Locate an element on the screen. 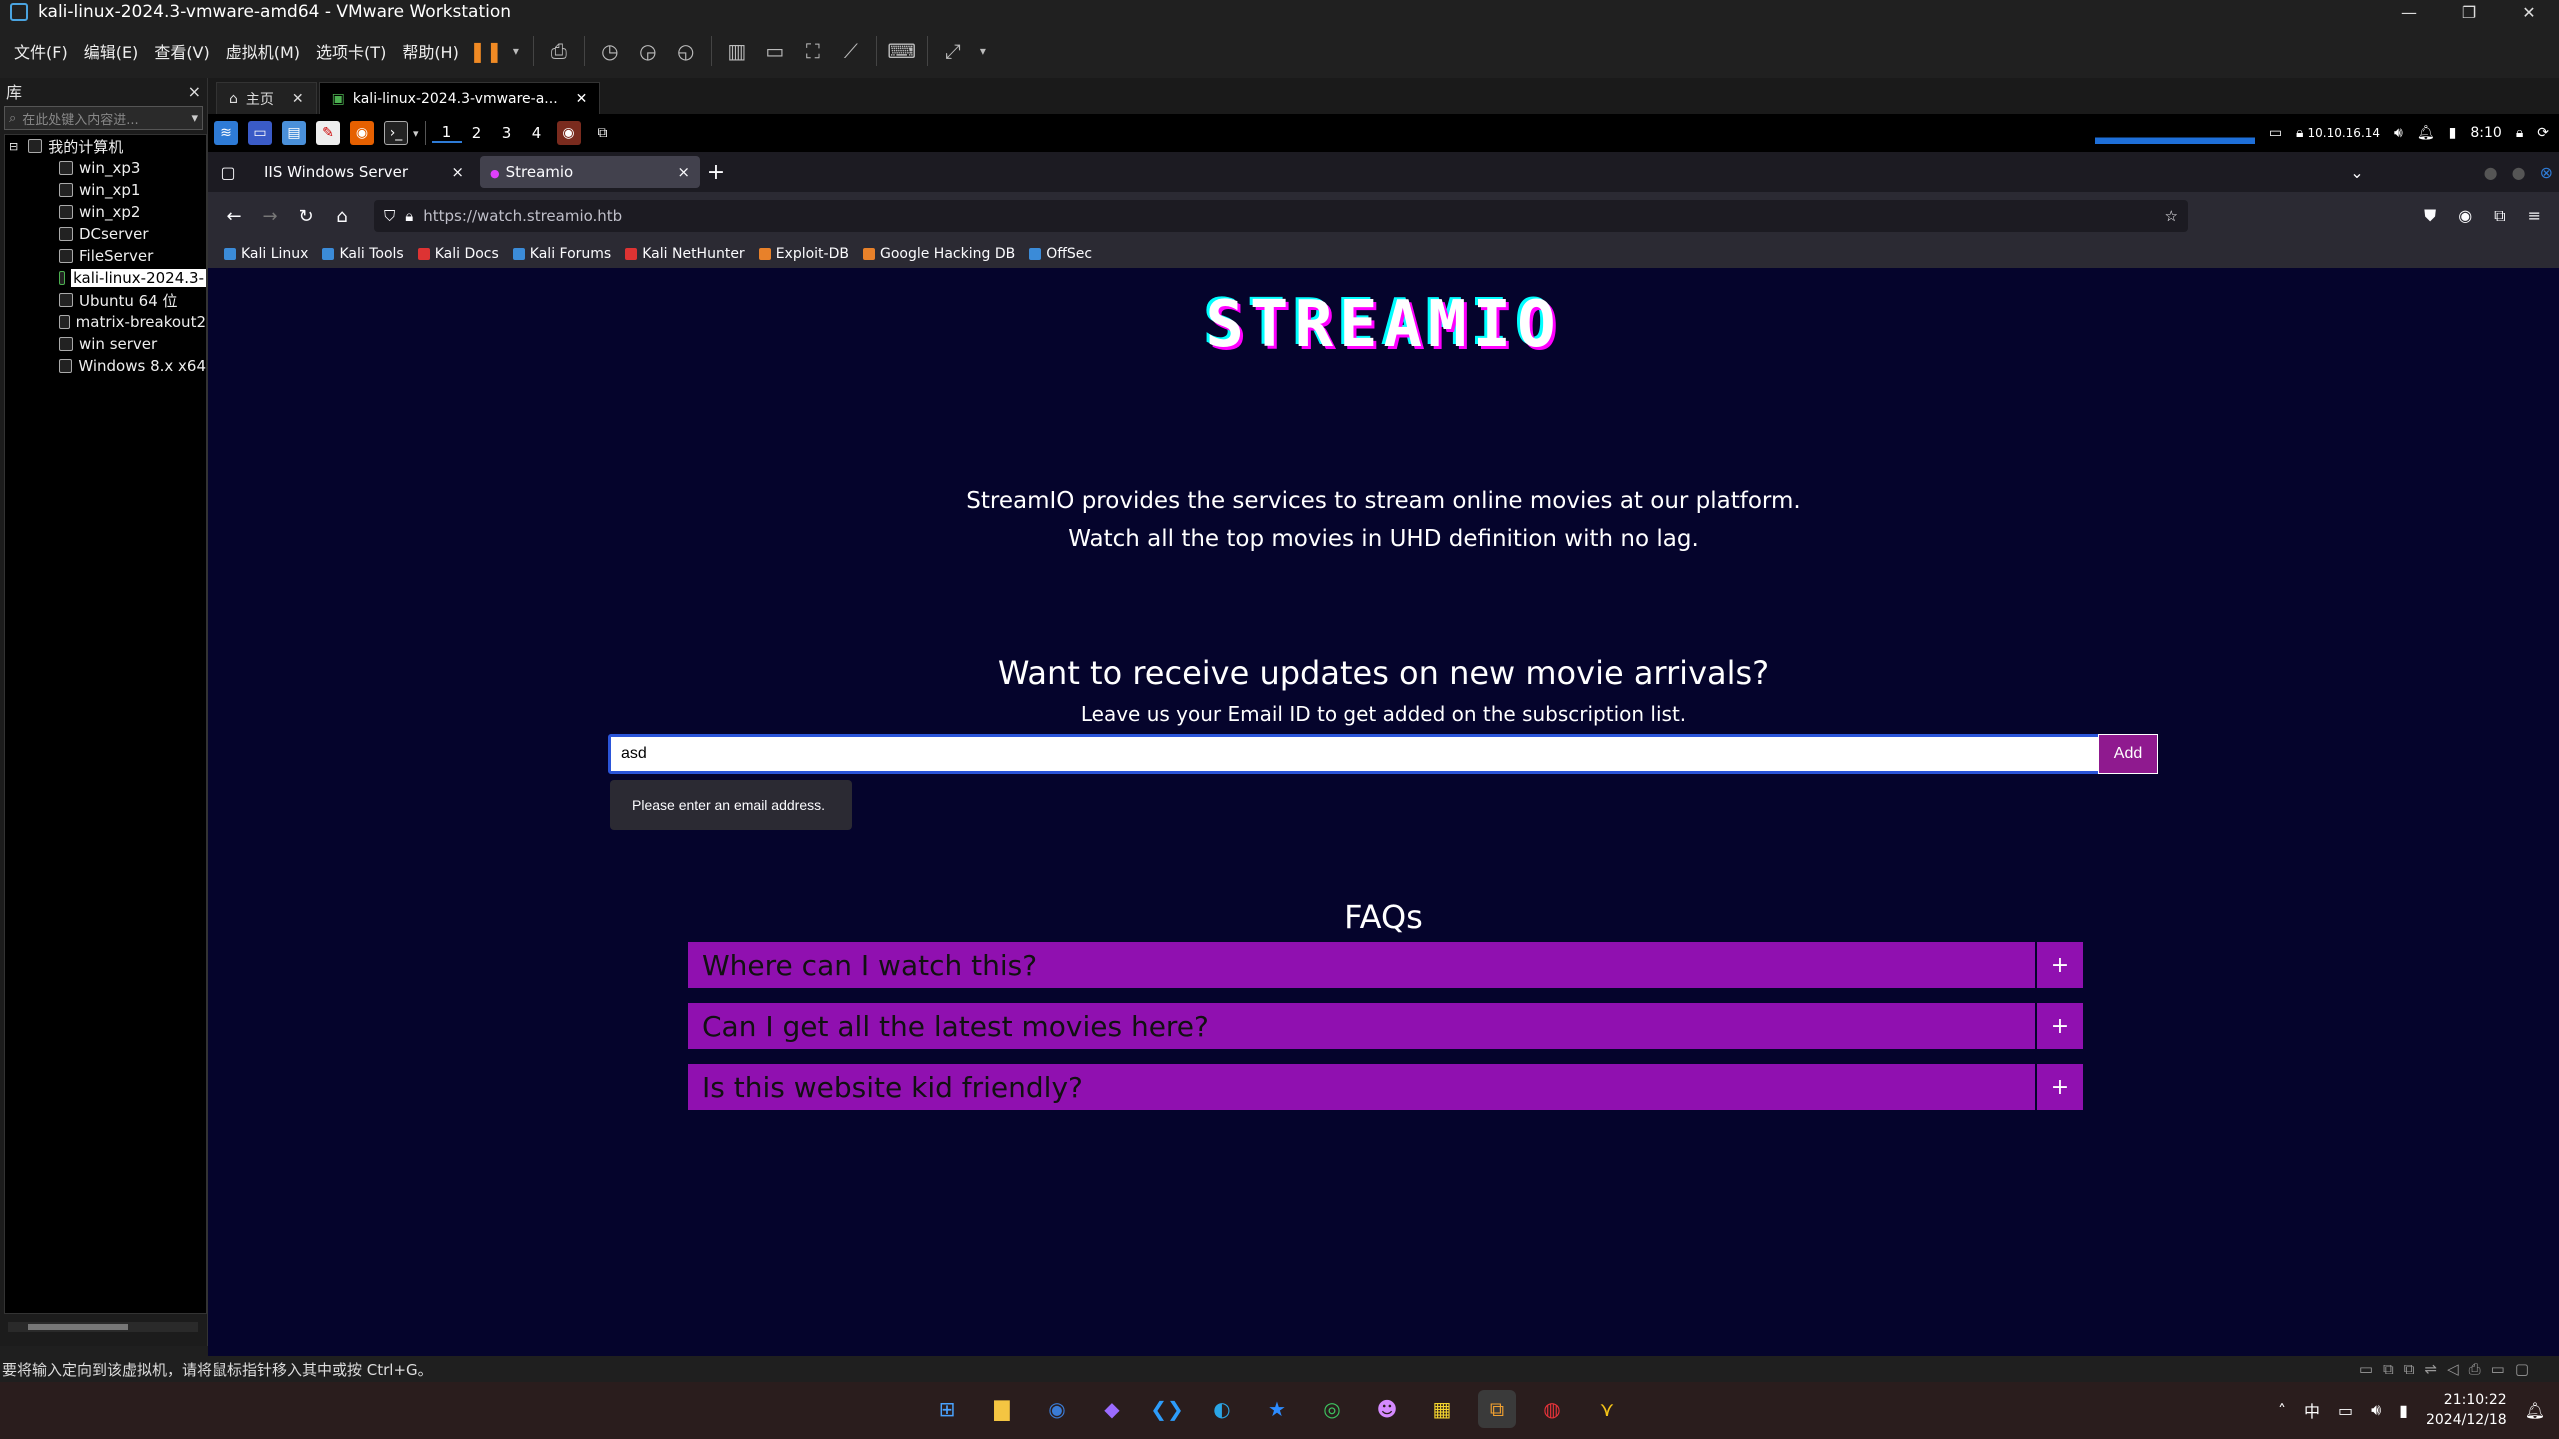 The height and width of the screenshot is (1439, 2559). tree-item-vm: win_xp3 is located at coordinates (105, 168).